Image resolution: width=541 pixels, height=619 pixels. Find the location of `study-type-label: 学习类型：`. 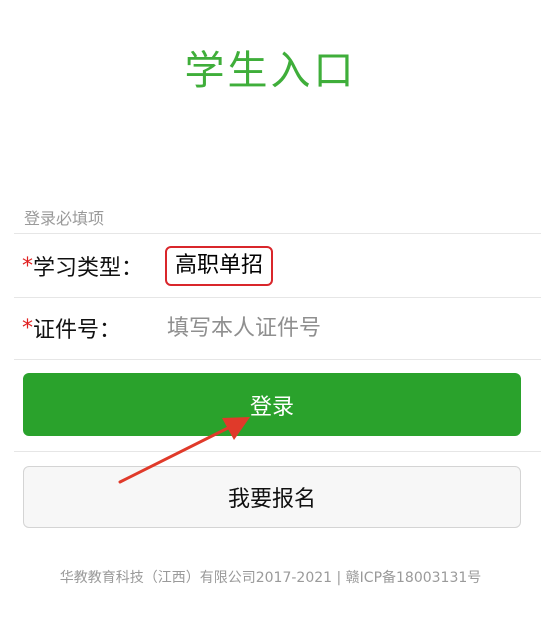

study-type-label: 学习类型： is located at coordinates (88, 268).